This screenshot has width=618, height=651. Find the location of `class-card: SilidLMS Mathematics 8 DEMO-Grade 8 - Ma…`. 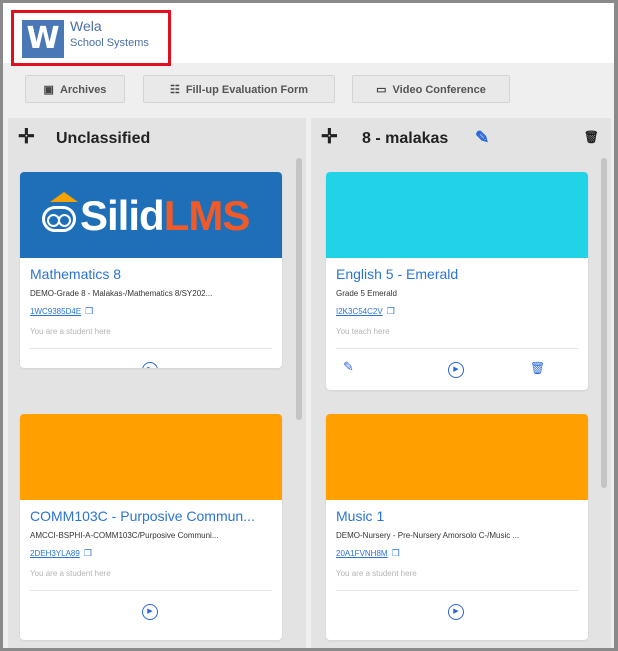

class-card: SilidLMS Mathematics 8 DEMO-Grade 8 - Ma… is located at coordinates (151, 270).